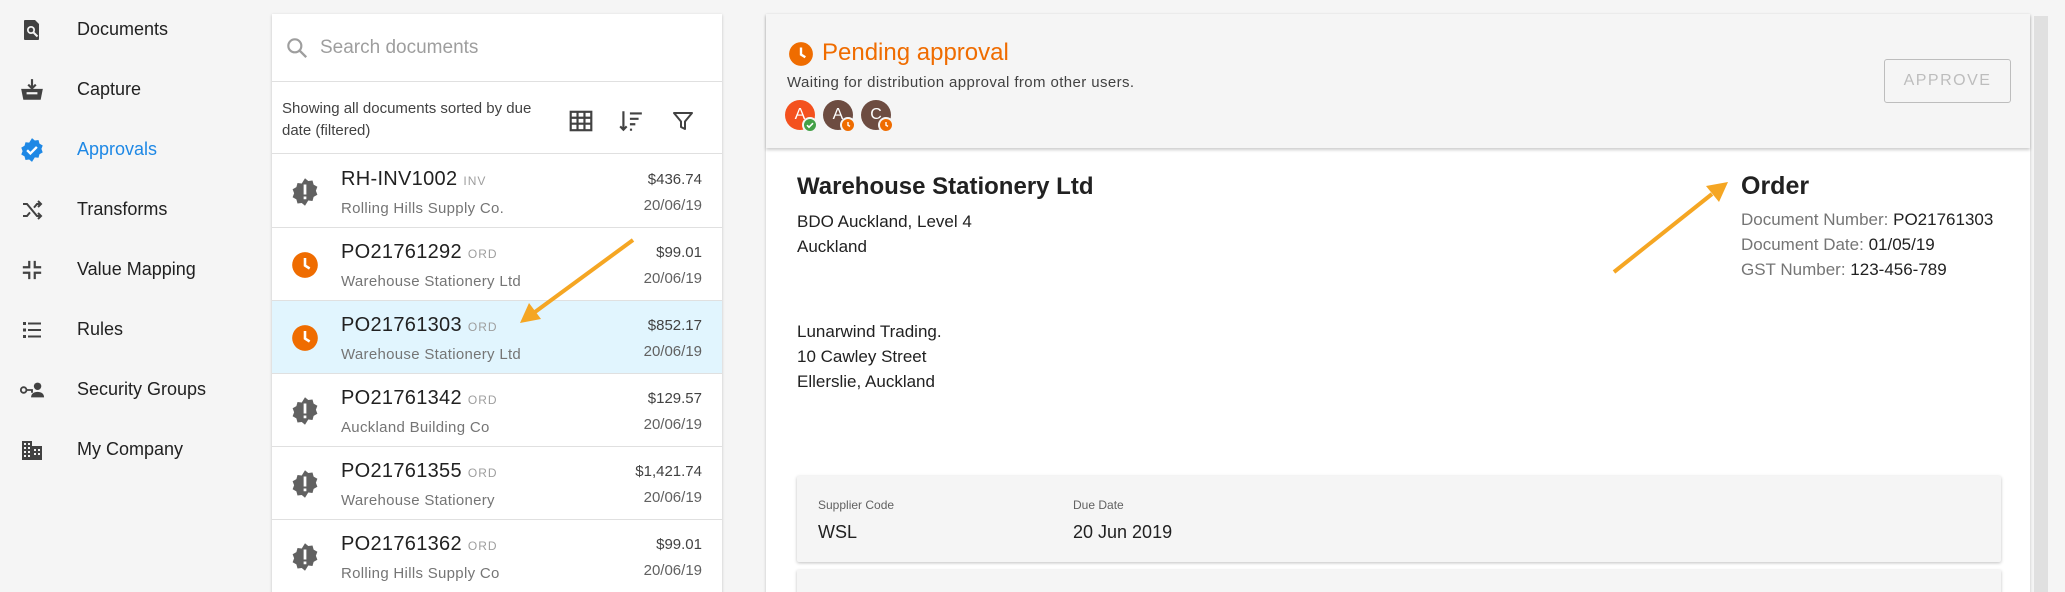 The image size is (2065, 592). What do you see at coordinates (1399, 581) in the screenshot?
I see `document-lines-card` at bounding box center [1399, 581].